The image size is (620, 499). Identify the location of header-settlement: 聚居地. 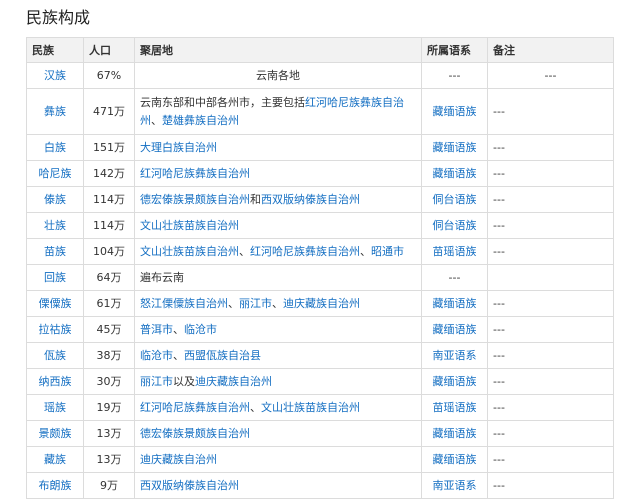
(278, 50).